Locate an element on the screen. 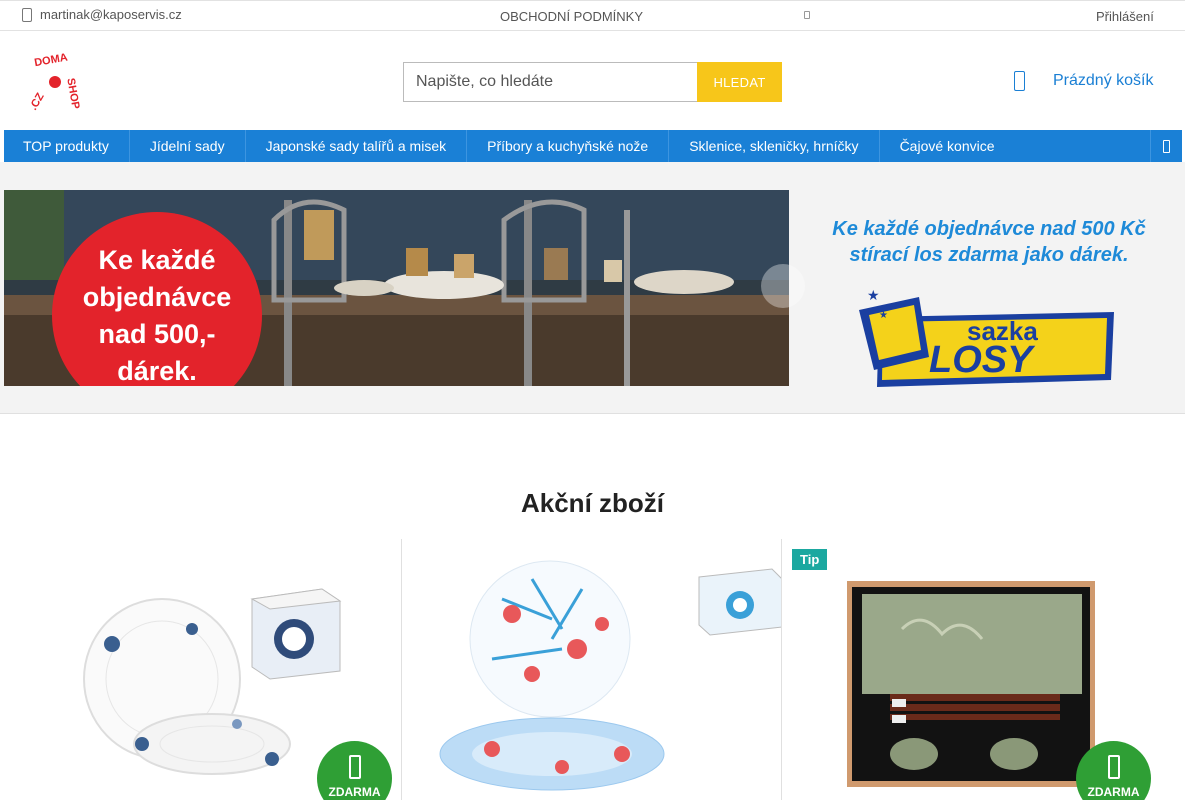 The image size is (1200, 800). product-card: Tip ZDARMA is located at coordinates (972, 669).